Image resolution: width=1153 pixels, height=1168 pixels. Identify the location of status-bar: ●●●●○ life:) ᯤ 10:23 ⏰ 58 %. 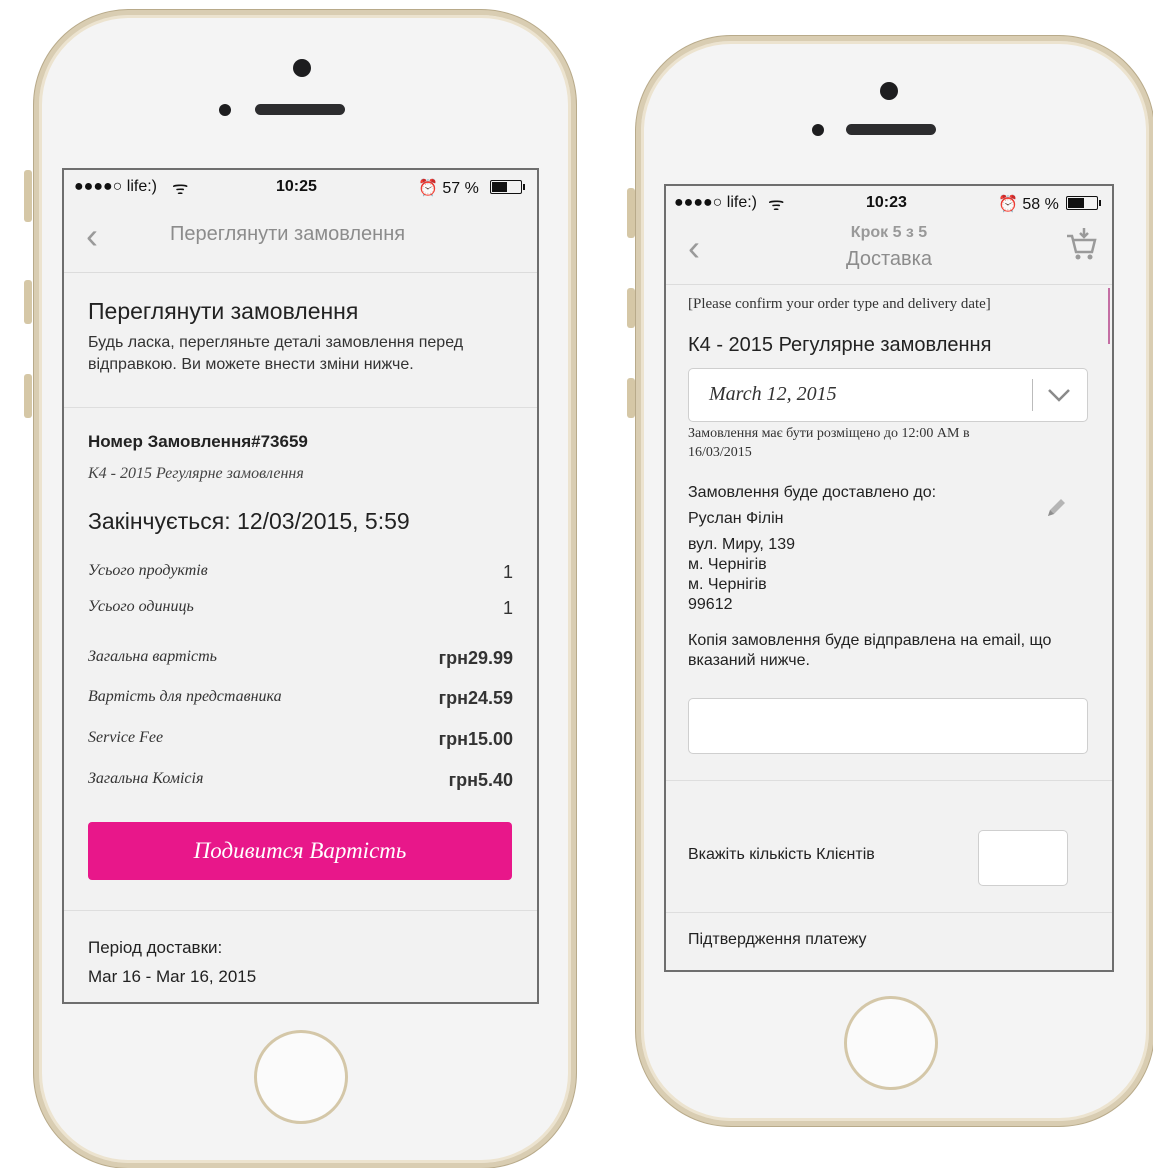
(889, 202).